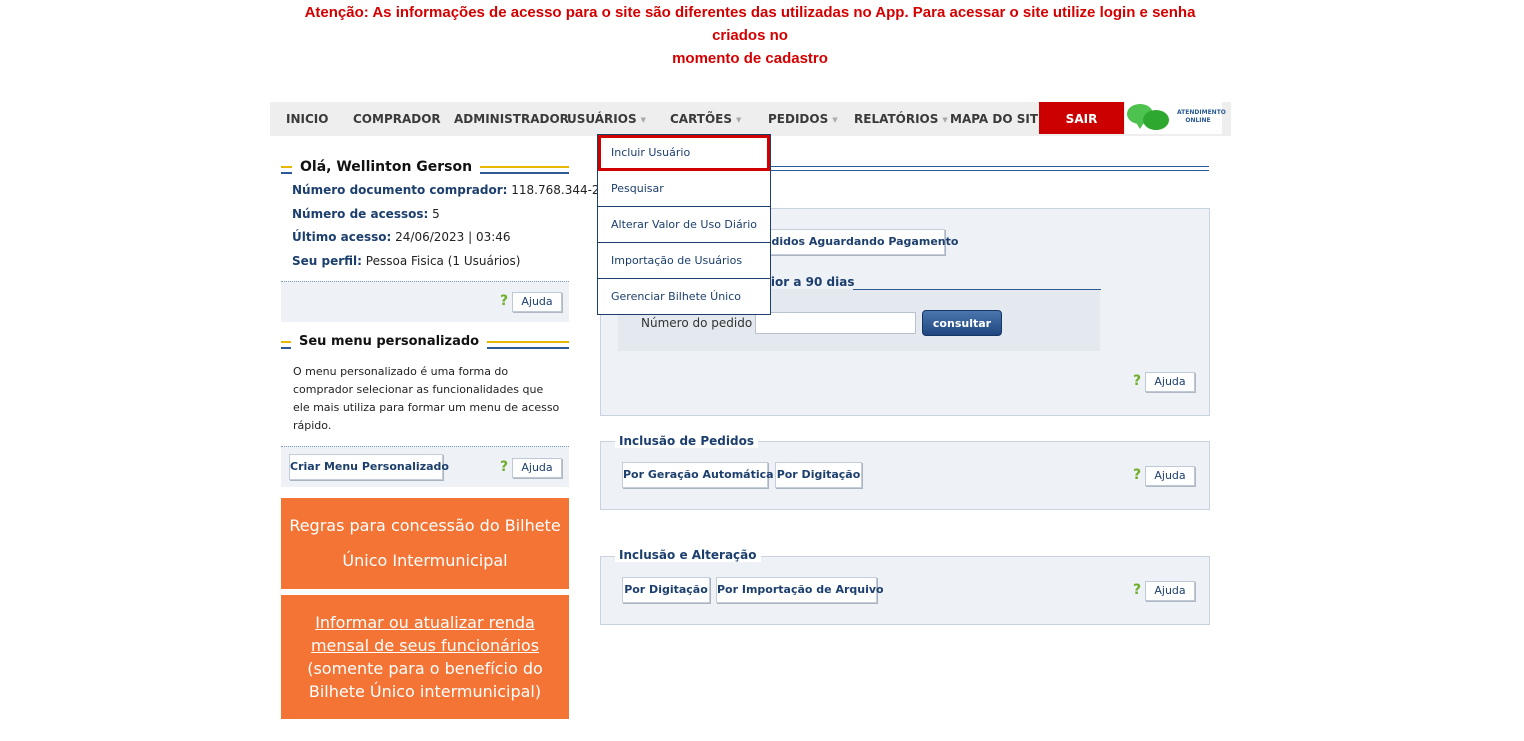  I want to click on menu-item-pesquisar: Pesquisar, so click(684, 189).